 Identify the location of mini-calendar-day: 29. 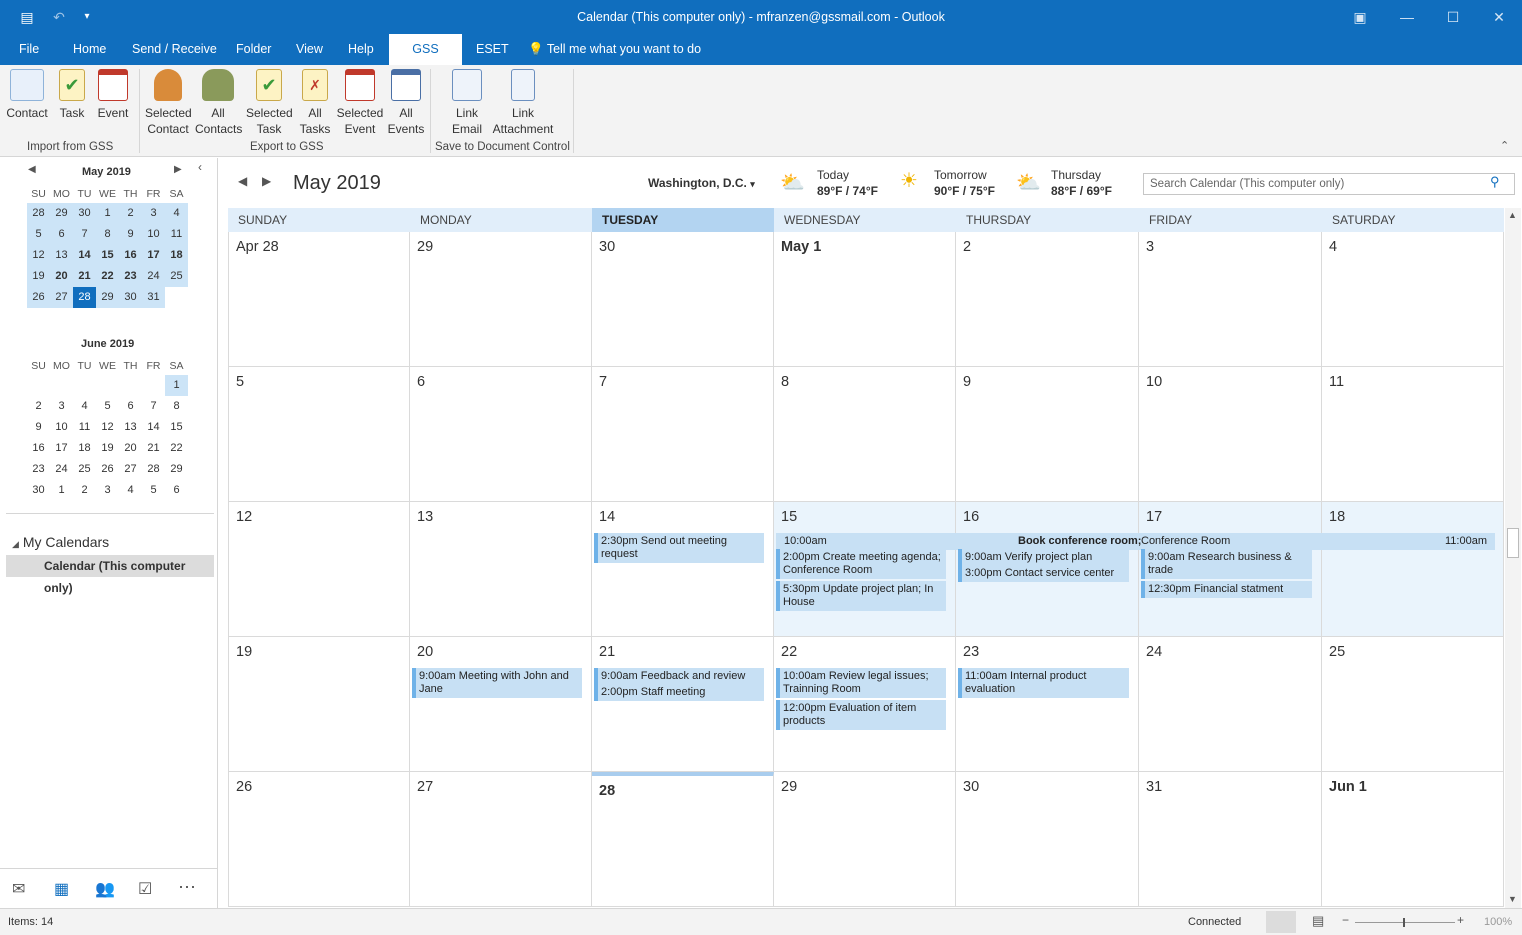
(61, 213).